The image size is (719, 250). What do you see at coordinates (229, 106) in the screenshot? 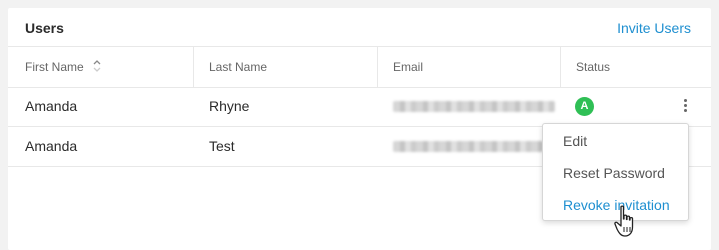
I see `last-name-cell: Rhyne` at bounding box center [229, 106].